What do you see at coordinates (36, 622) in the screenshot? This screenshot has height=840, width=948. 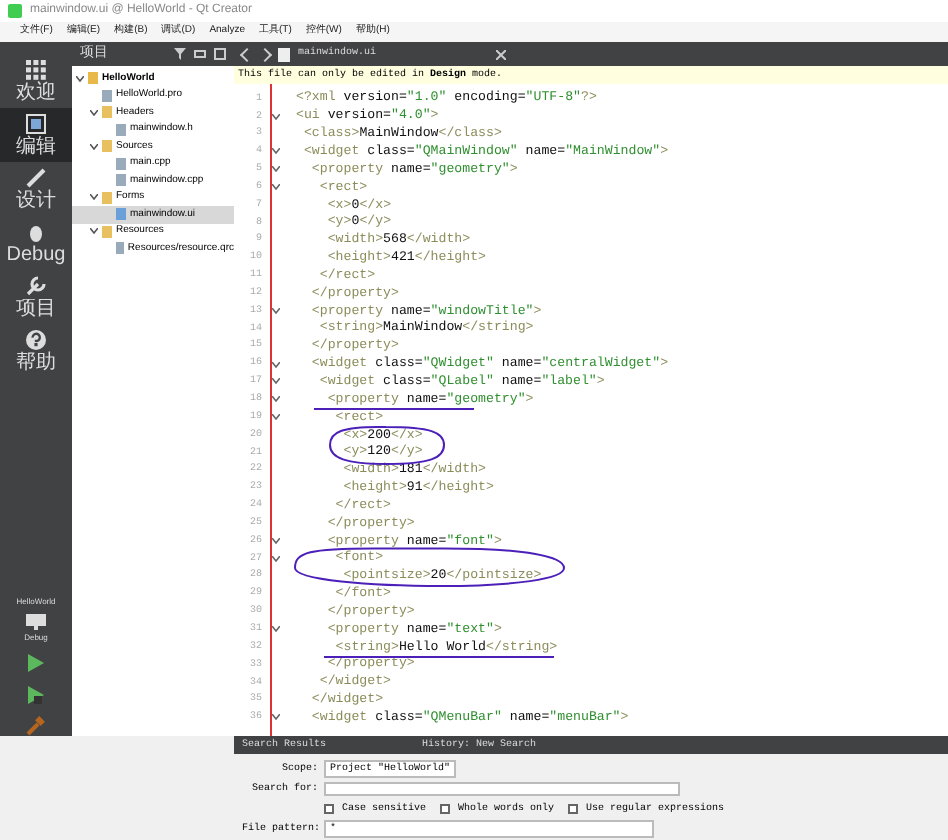 I see `monitor-icon` at bounding box center [36, 622].